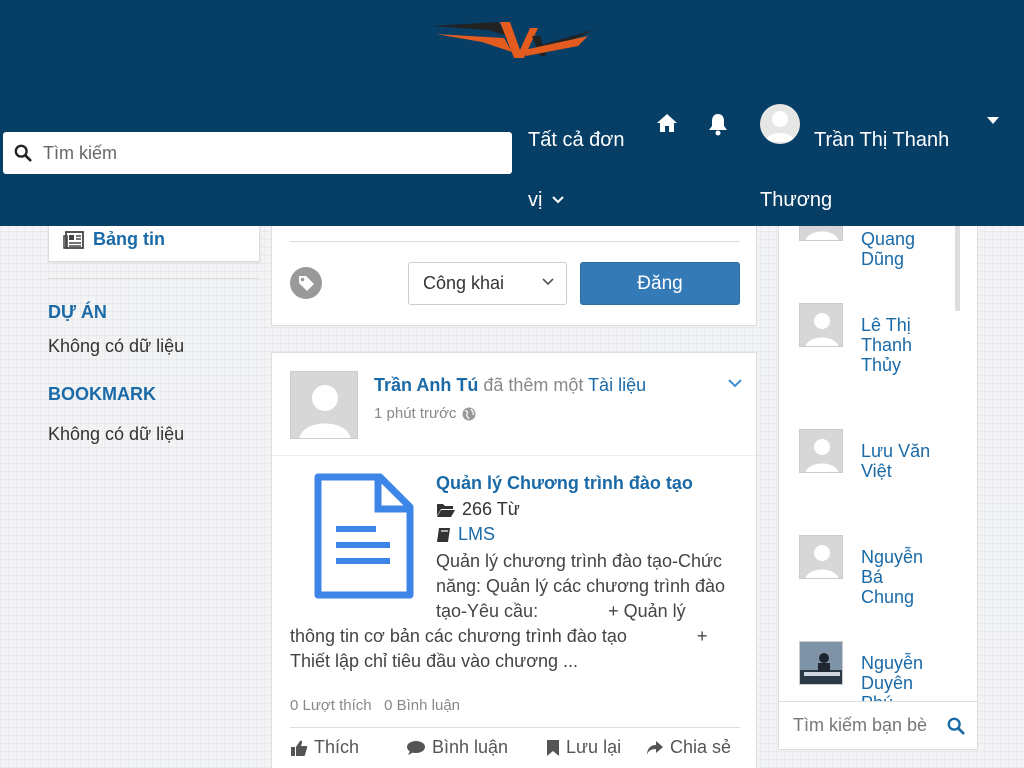 This screenshot has width=1024, height=768. Describe the element at coordinates (337, 747) in the screenshot. I see `like-label: Thích` at that location.